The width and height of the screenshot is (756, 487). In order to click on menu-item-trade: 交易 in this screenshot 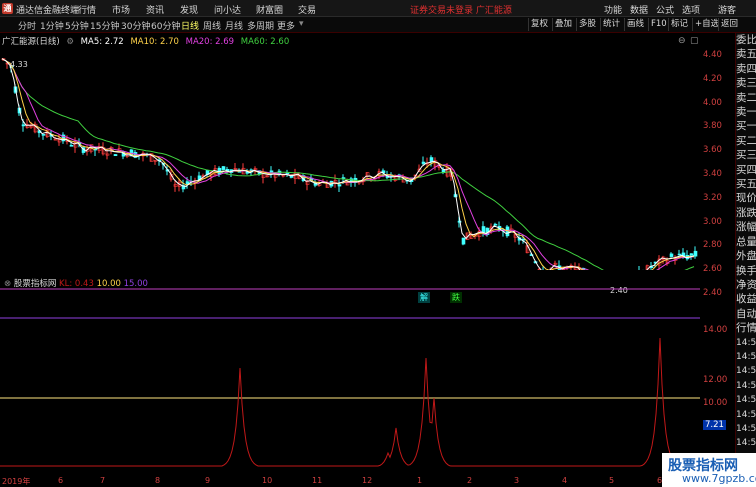, I will do `click(307, 9)`.